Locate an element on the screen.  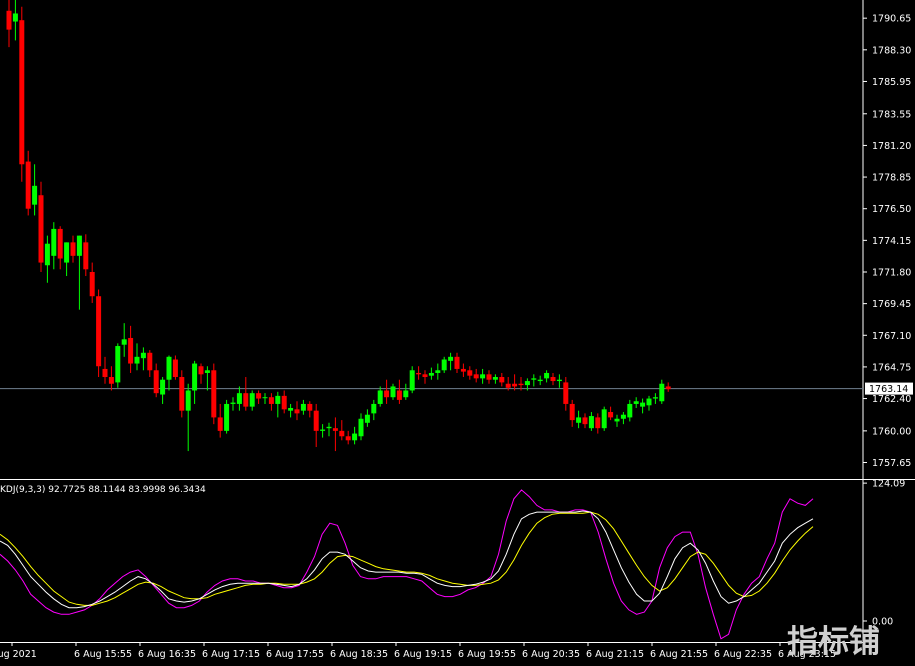
watermark-logo: 指标铺 is located at coordinates (833, 642).